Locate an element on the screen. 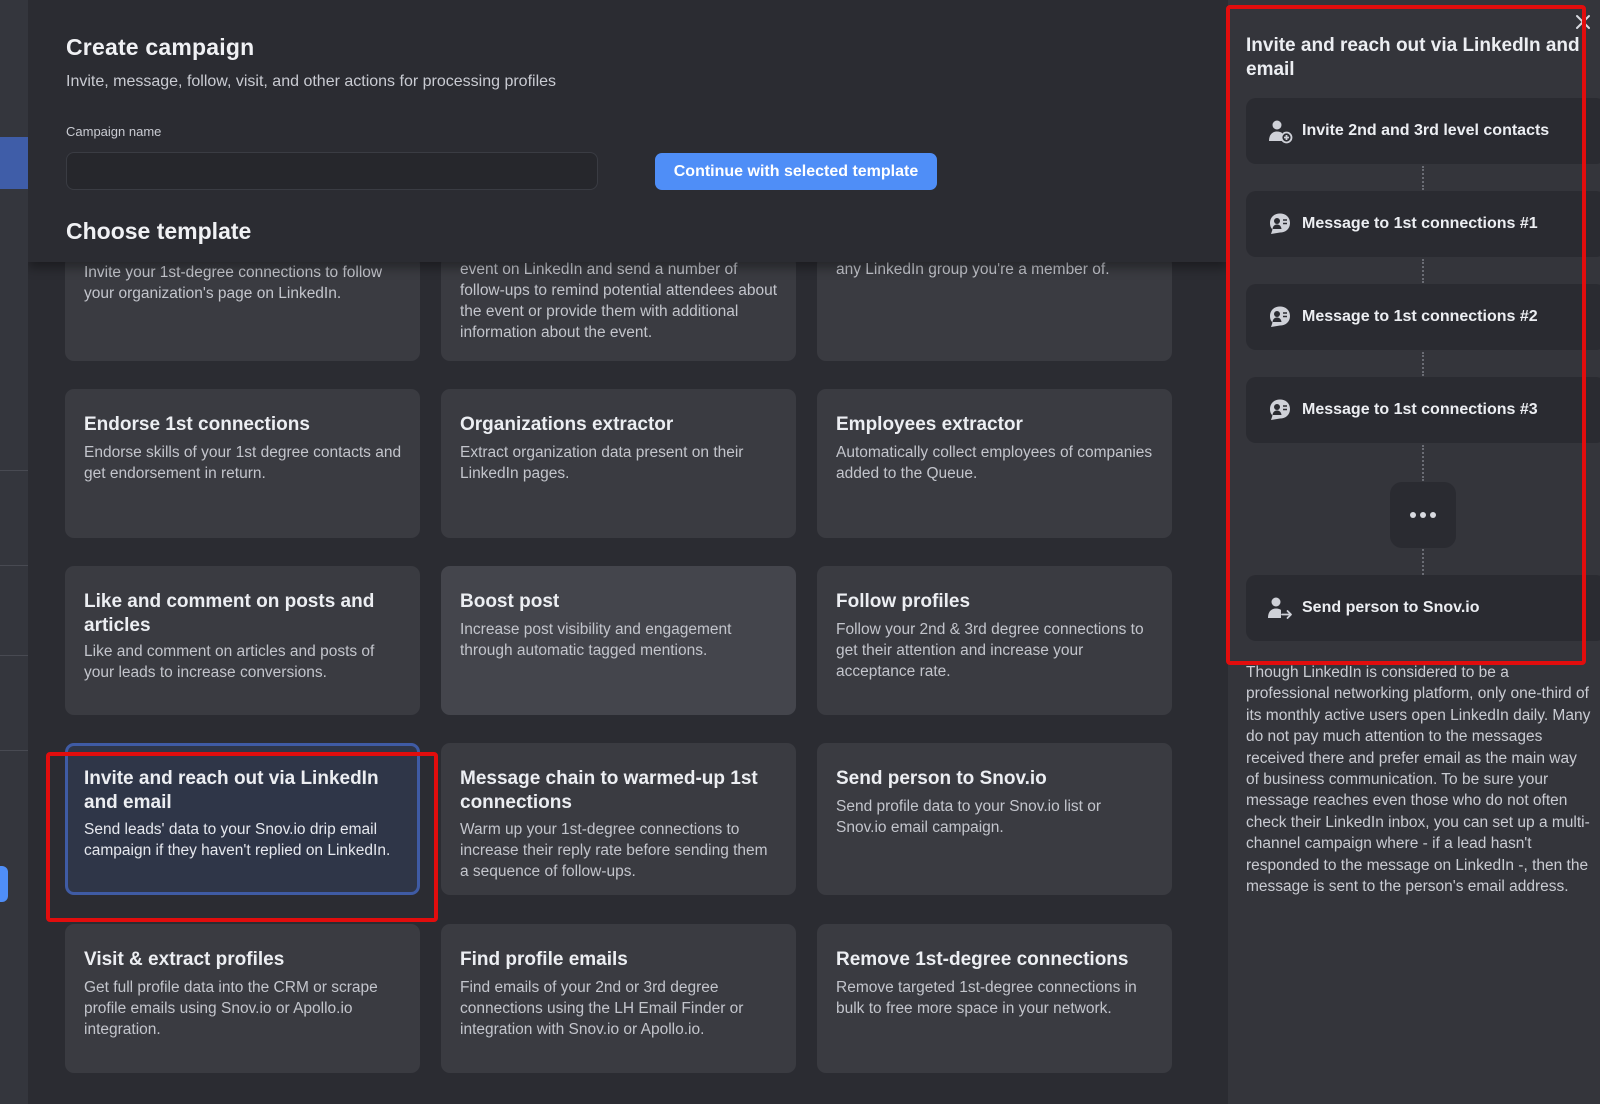 The height and width of the screenshot is (1104, 1600). template-title: Organizations extractor is located at coordinates (567, 424).